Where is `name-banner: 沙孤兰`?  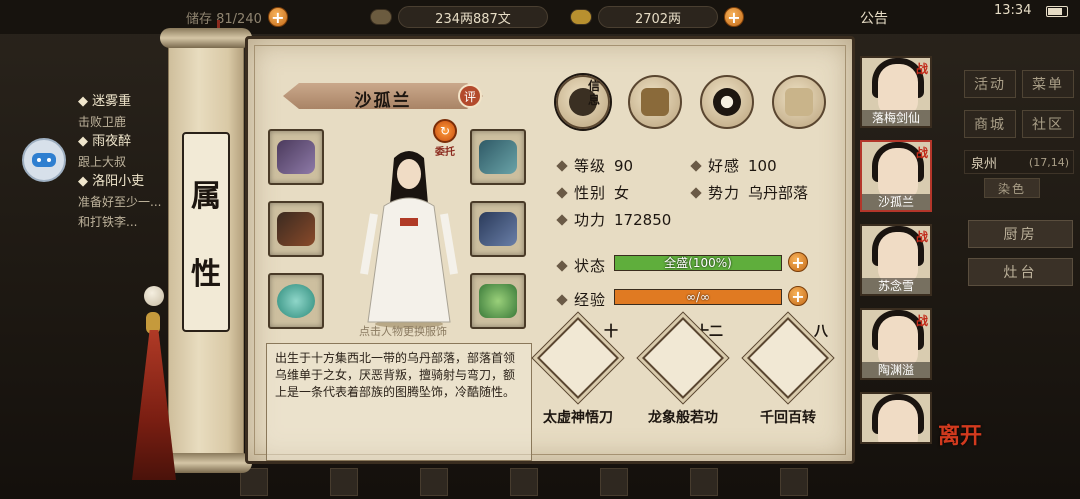 name-banner: 沙孤兰 is located at coordinates (383, 96).